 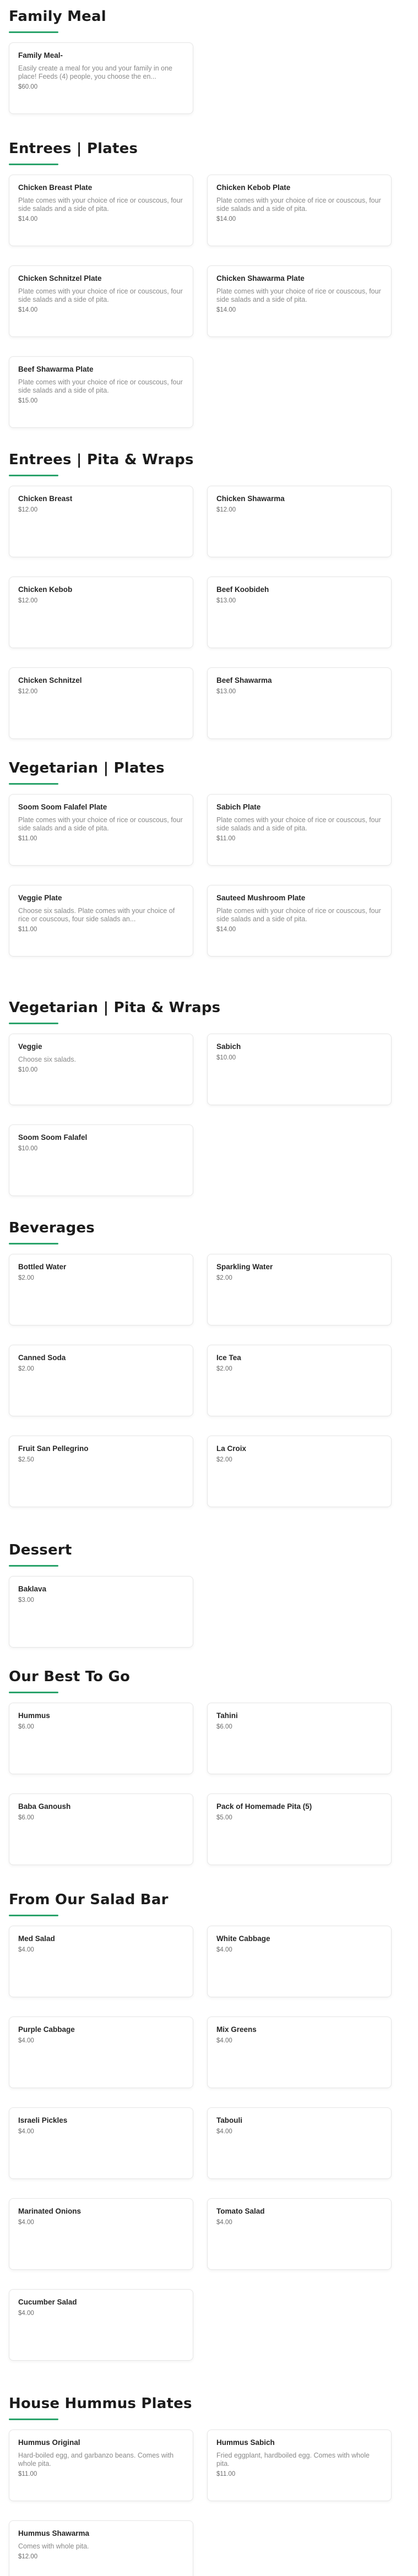 What do you see at coordinates (299, 521) in the screenshot?
I see `menu-item-card: Chicken Shawarma $12.00` at bounding box center [299, 521].